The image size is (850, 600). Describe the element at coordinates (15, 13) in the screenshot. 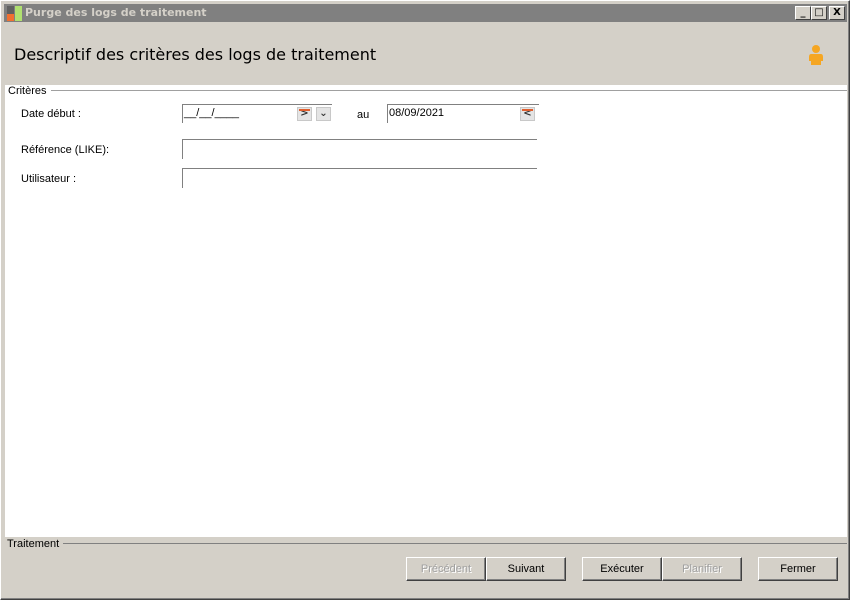

I see `app-icon` at that location.